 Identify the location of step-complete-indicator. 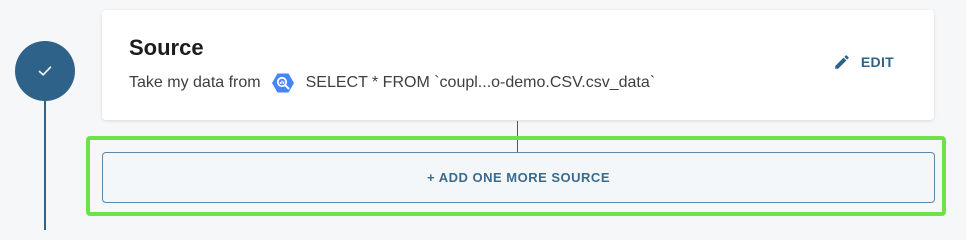
(45, 71).